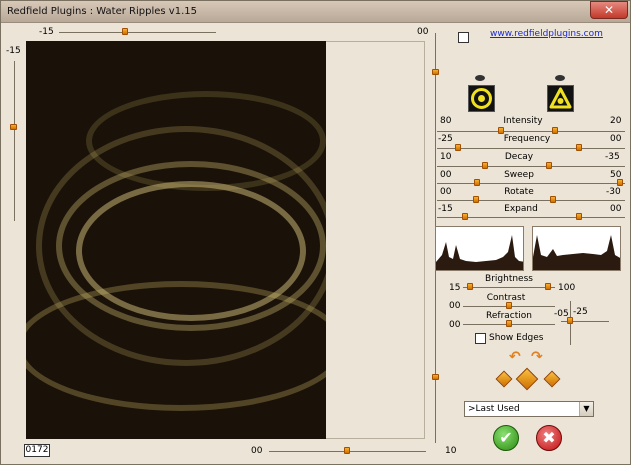 The image size is (631, 465). What do you see at coordinates (616, 139) in the screenshot?
I see `frequency-right-value: 00` at bounding box center [616, 139].